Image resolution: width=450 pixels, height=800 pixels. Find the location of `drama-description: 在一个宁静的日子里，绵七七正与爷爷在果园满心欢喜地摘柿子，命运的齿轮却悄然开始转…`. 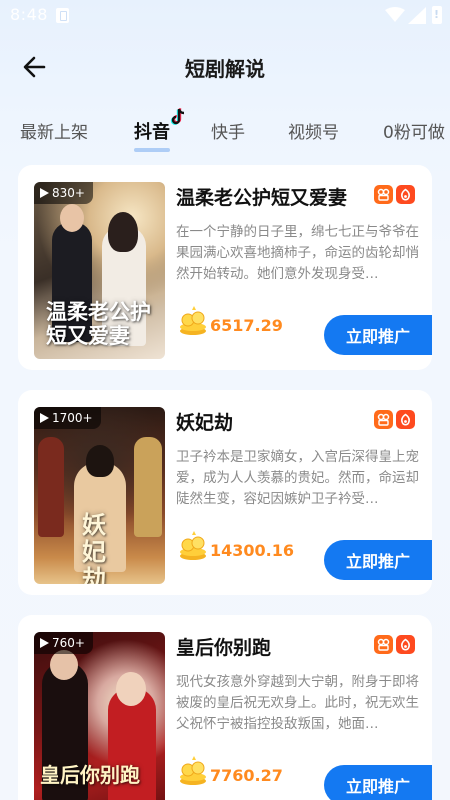

drama-description: 在一个宁静的日子里，绵七七正与爷爷在果园满心欢喜地摘柿子，命运的齿轮却悄然开始转… is located at coordinates (297, 253).